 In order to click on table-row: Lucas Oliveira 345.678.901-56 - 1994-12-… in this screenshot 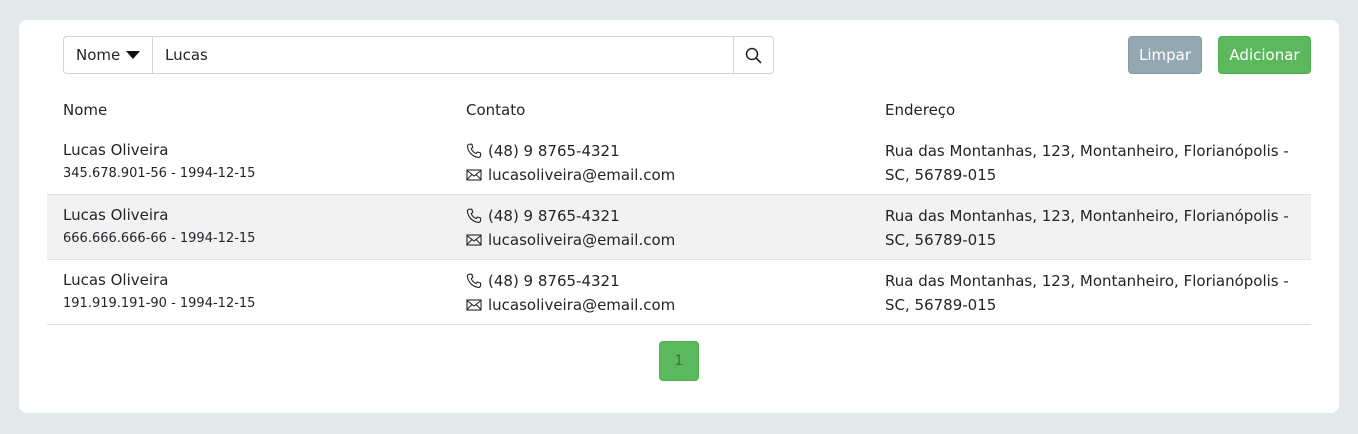, I will do `click(679, 162)`.